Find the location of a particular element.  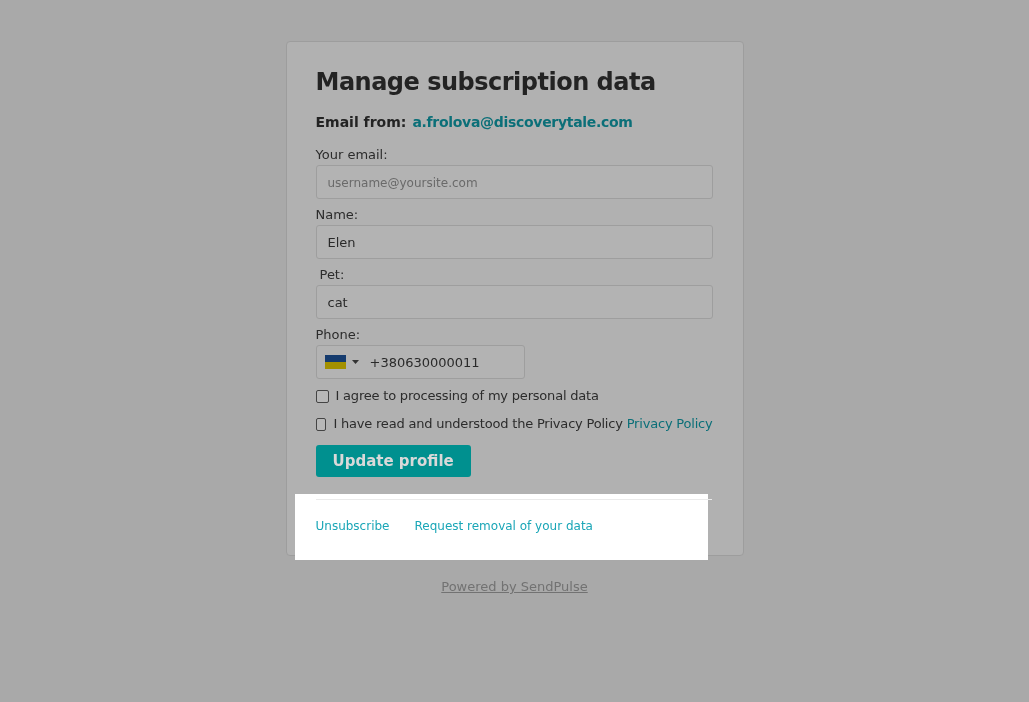

page-title: Manage subscription data is located at coordinates (486, 82).